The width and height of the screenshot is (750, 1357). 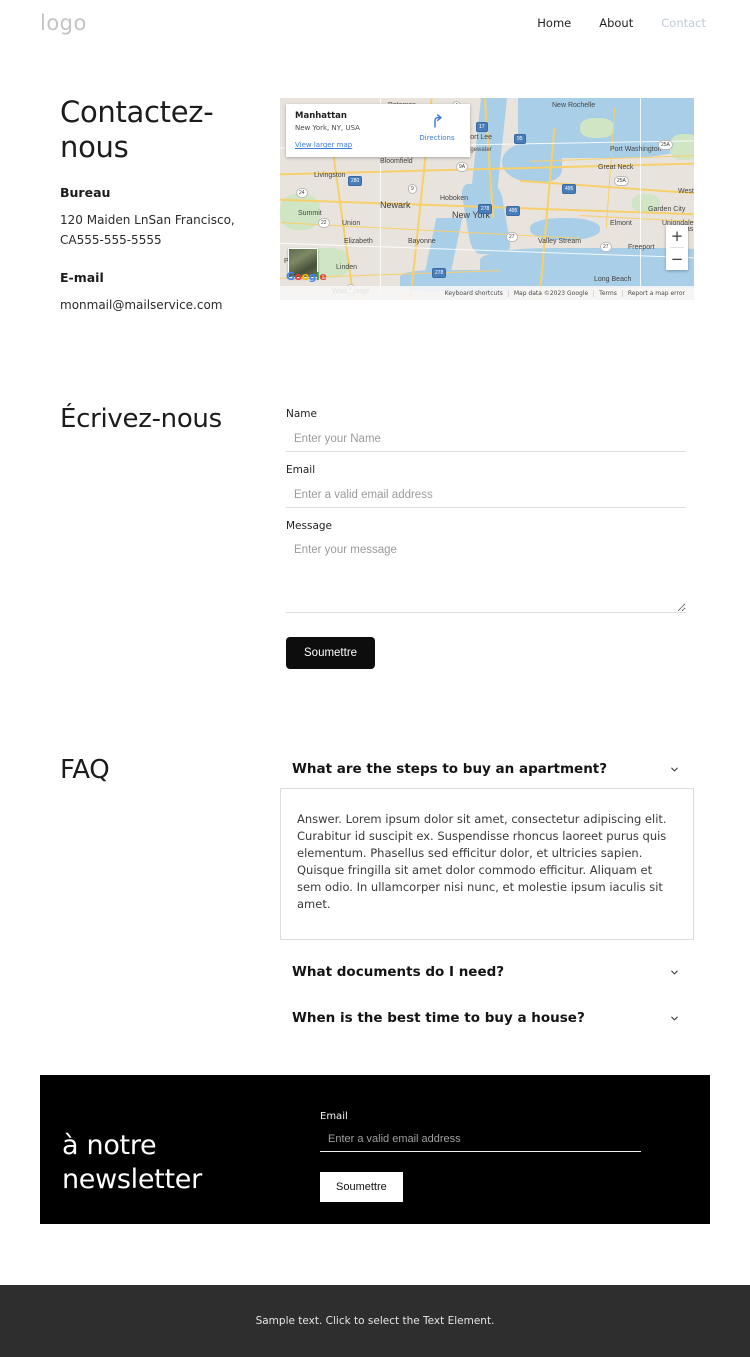 I want to click on map-data-credit: Map data ©2023 Google, so click(x=550, y=293).